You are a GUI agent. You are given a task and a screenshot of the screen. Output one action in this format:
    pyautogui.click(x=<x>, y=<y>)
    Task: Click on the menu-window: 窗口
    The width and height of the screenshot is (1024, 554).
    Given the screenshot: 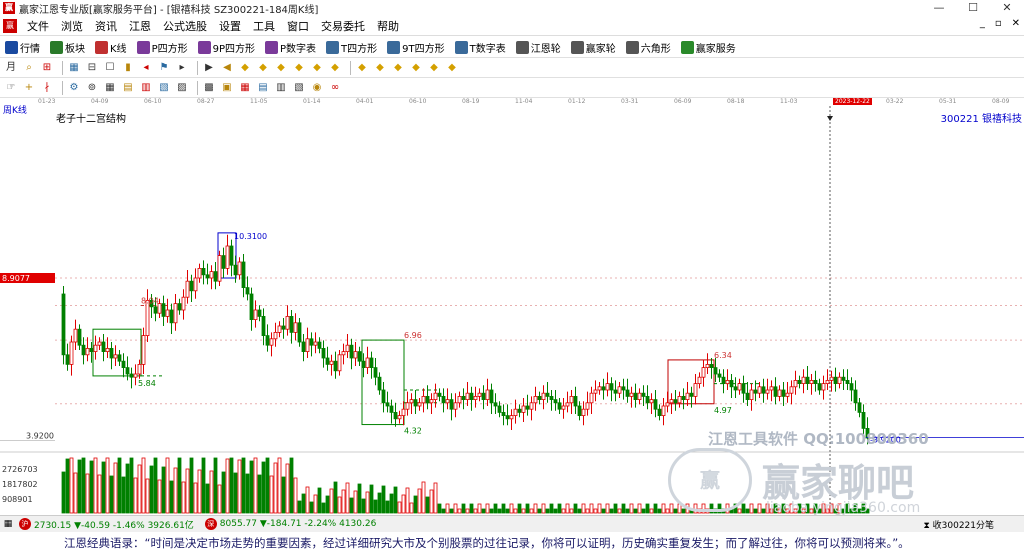 What is the action you would take?
    pyautogui.click(x=298, y=26)
    